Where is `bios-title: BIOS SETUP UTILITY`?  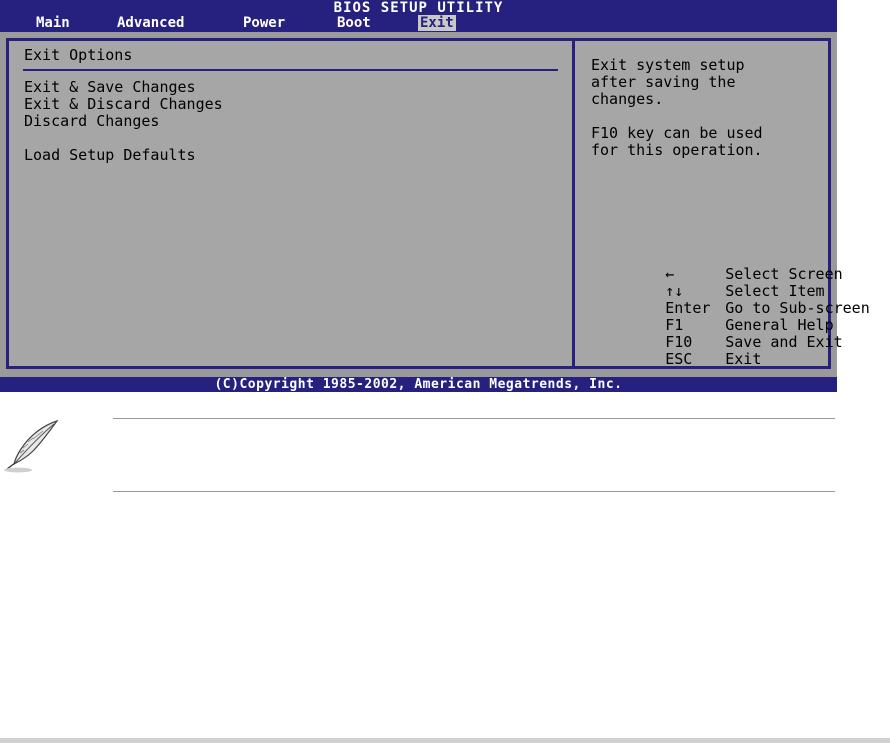 bios-title: BIOS SETUP UTILITY is located at coordinates (418, 8).